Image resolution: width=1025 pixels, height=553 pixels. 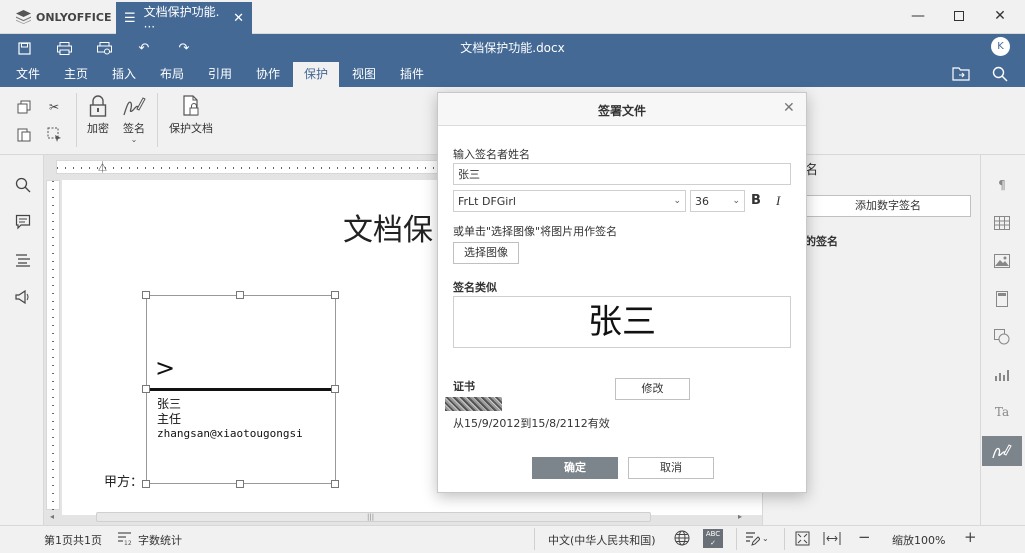 I want to click on tab-view: 视图, so click(x=364, y=74).